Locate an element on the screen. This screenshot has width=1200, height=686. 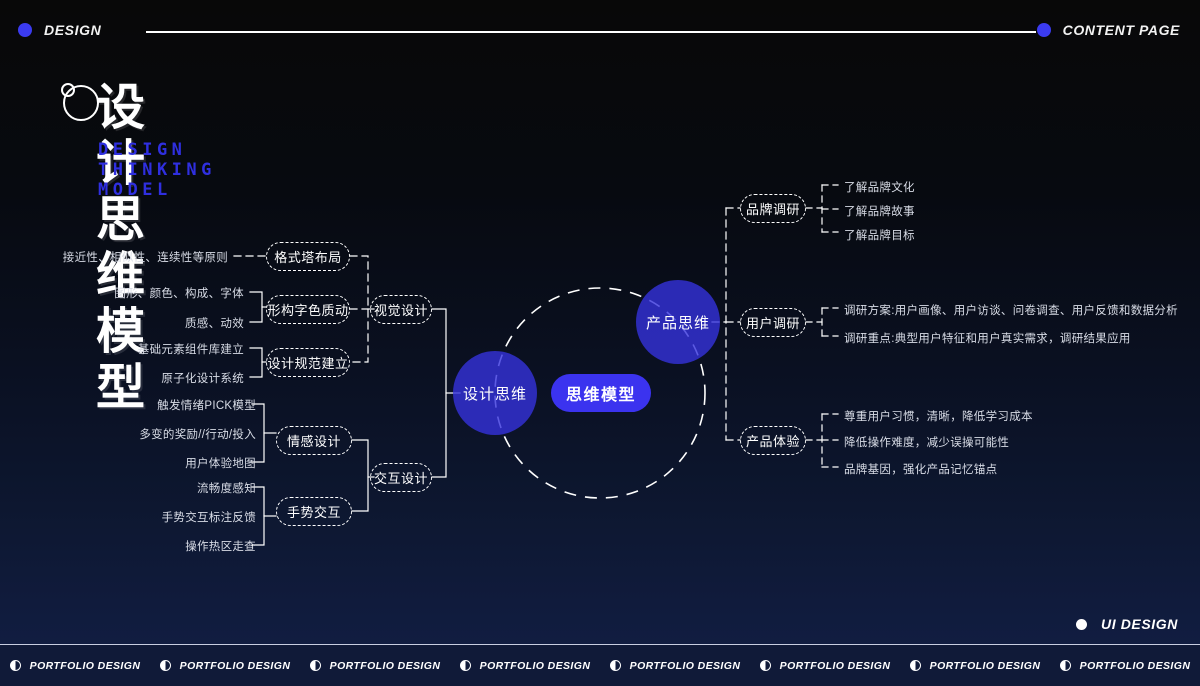
node-interaction-design: 交互设计 is located at coordinates (401, 477).